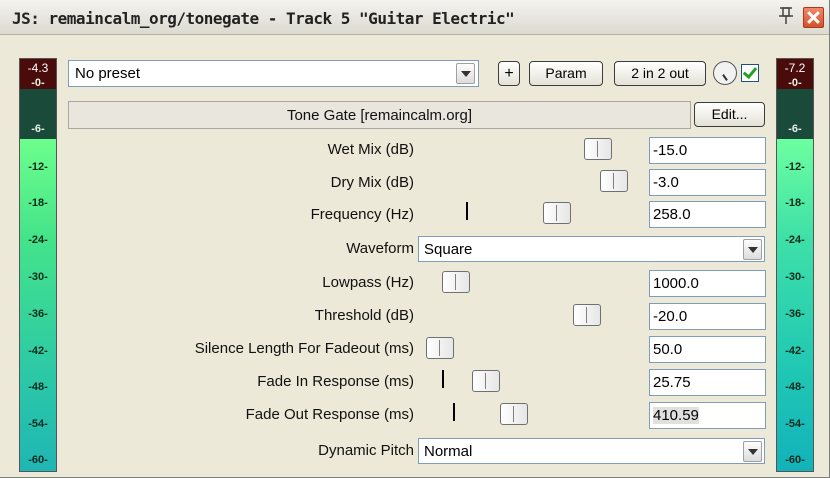 The image size is (830, 478). What do you see at coordinates (707, 382) in the screenshot?
I see `fade-in-value: 25.75` at bounding box center [707, 382].